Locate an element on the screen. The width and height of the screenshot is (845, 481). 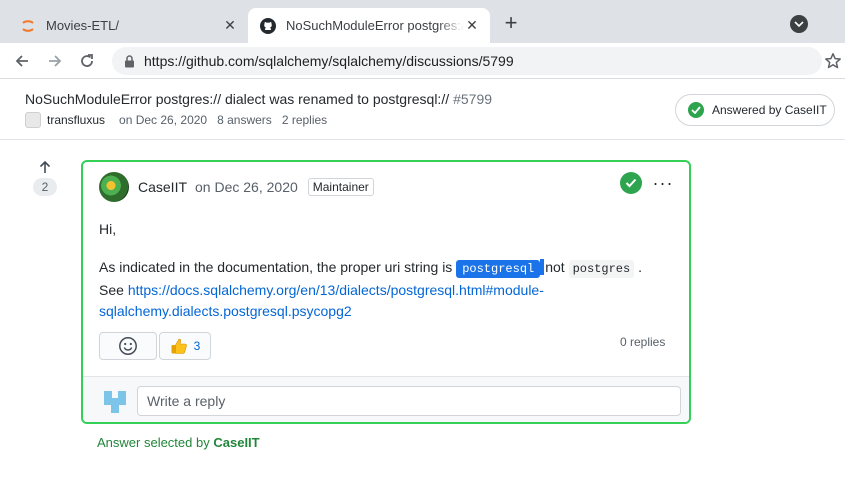
answer-selected-prefix: Answer selected by is located at coordinates (153, 442).